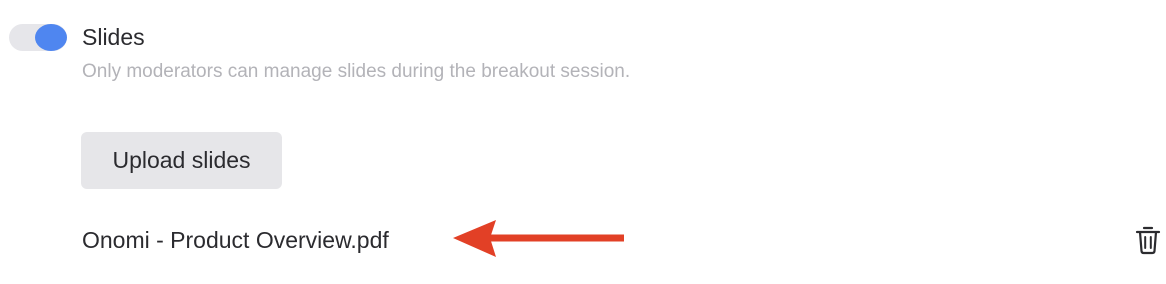 This screenshot has width=1166, height=284. I want to click on upload-slides-button: Upload slides, so click(181, 160).